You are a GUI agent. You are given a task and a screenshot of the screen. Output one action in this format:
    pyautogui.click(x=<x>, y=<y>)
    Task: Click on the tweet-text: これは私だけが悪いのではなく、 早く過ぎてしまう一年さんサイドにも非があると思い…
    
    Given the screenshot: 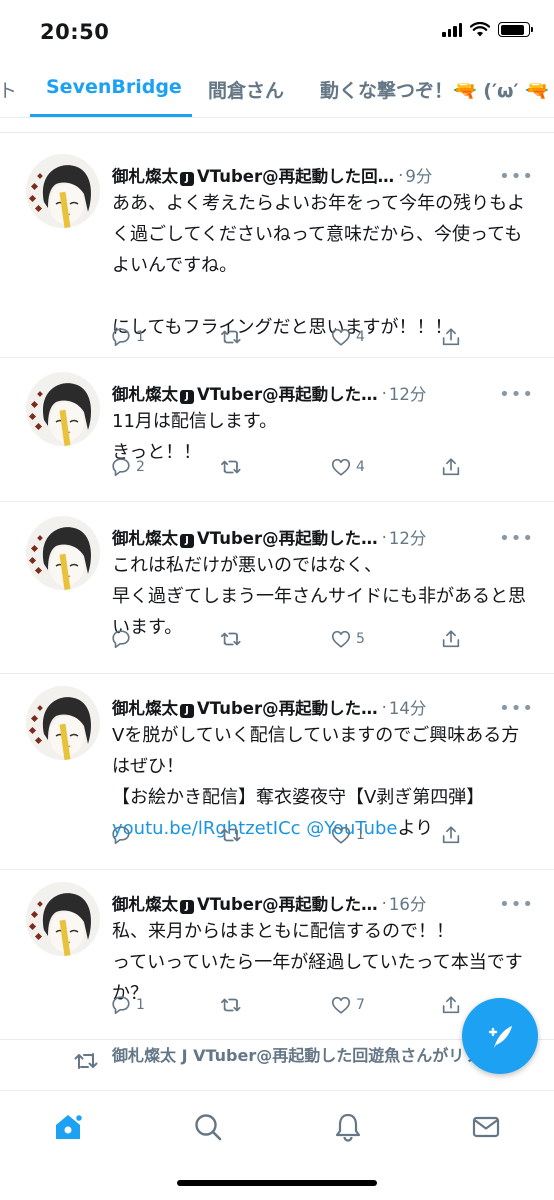 What is the action you would take?
    pyautogui.click(x=319, y=596)
    